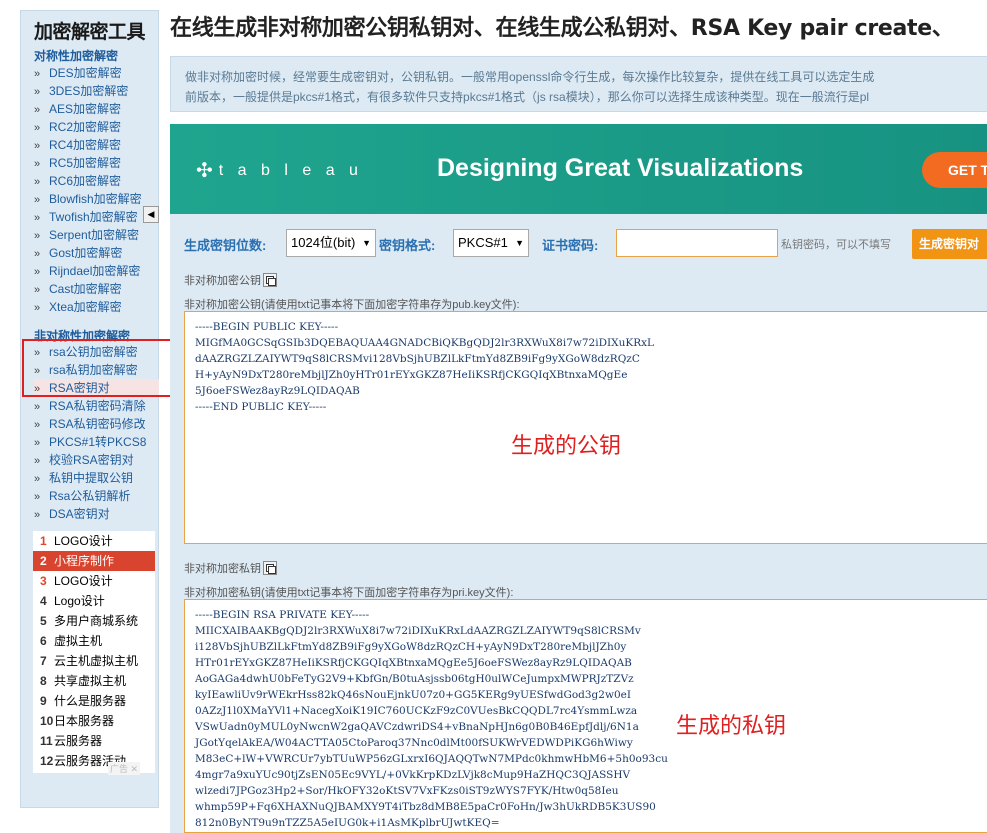  Describe the element at coordinates (94, 721) in the screenshot. I see `ranking-item: 10日本服务器` at that location.